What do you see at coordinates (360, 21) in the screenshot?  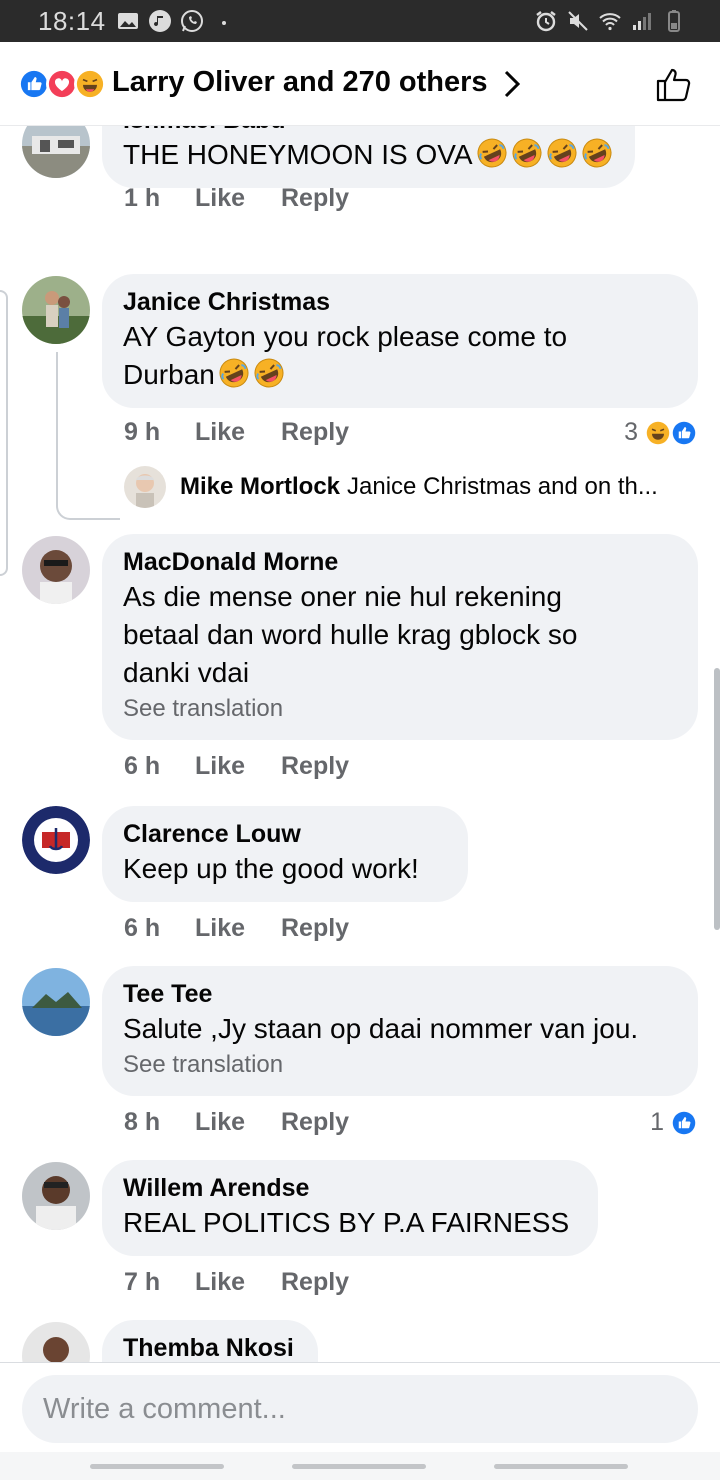 I see `status-bar: 18:14` at bounding box center [360, 21].